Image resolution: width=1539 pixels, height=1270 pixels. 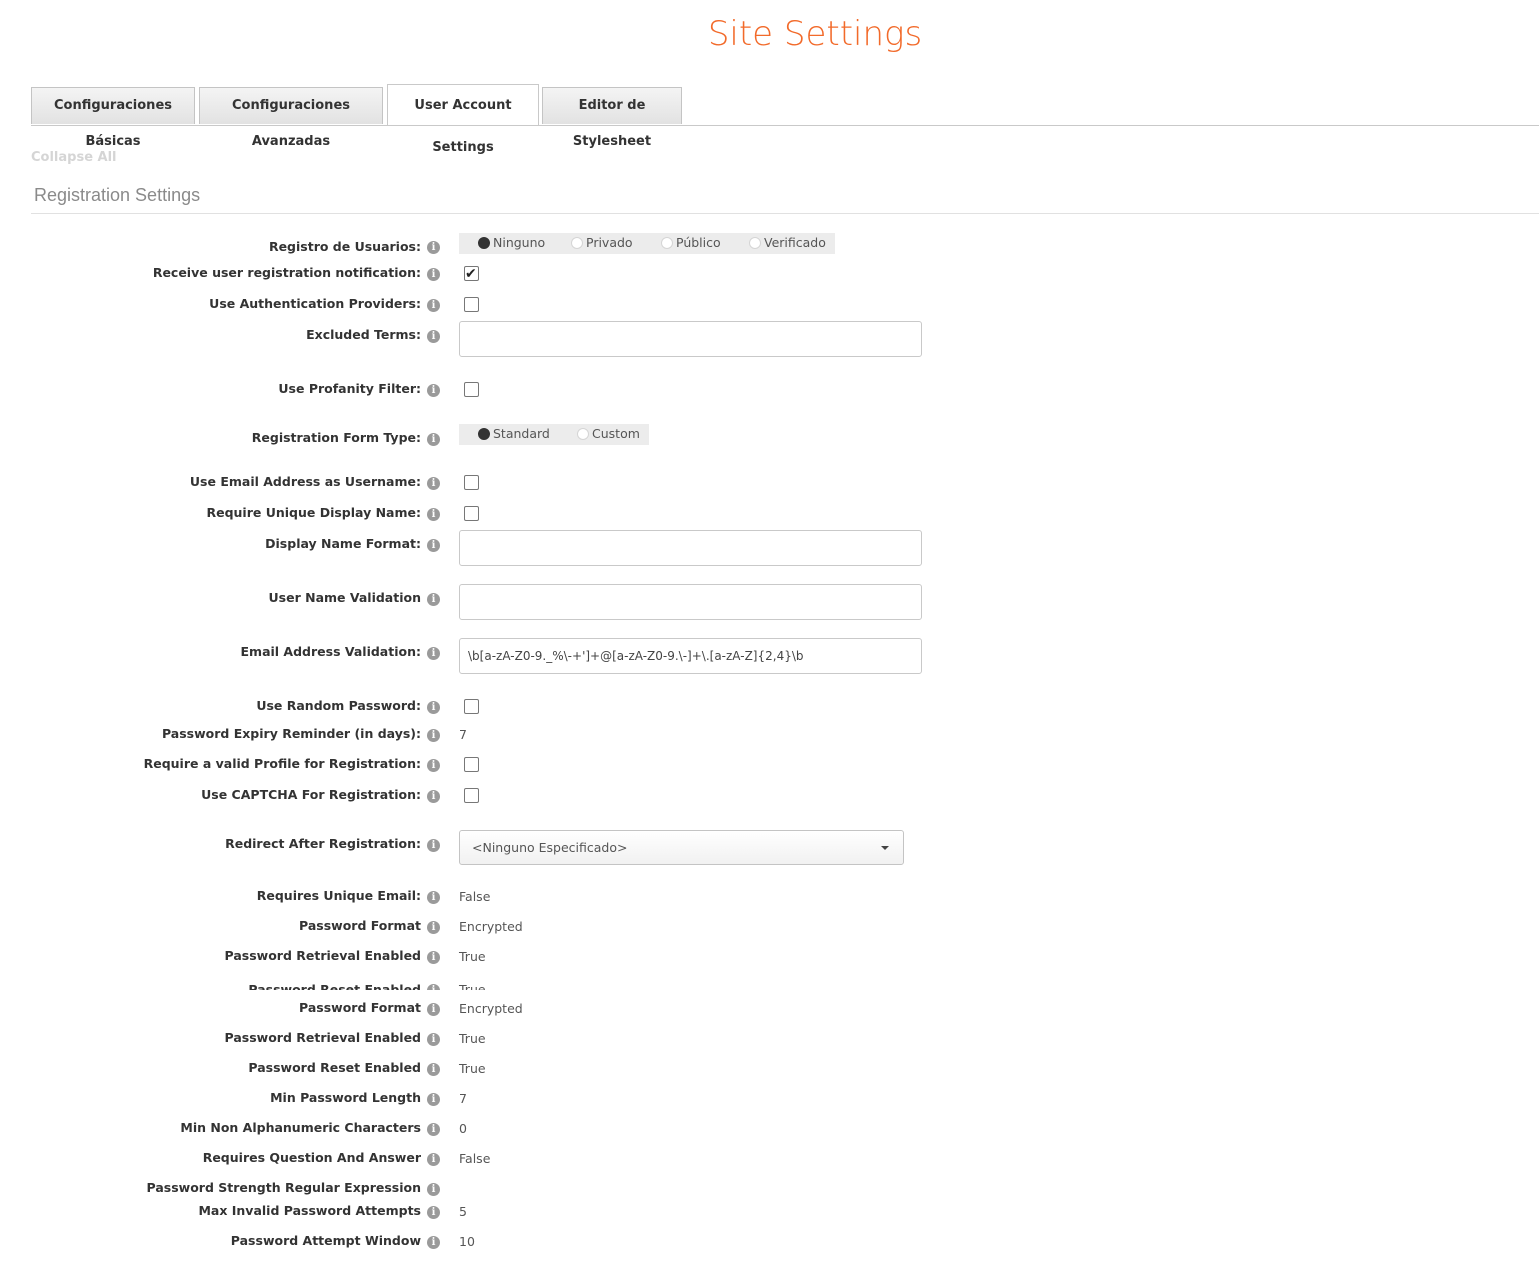 I want to click on password-reset-label: Password Reset Enabled, so click(x=334, y=1067).